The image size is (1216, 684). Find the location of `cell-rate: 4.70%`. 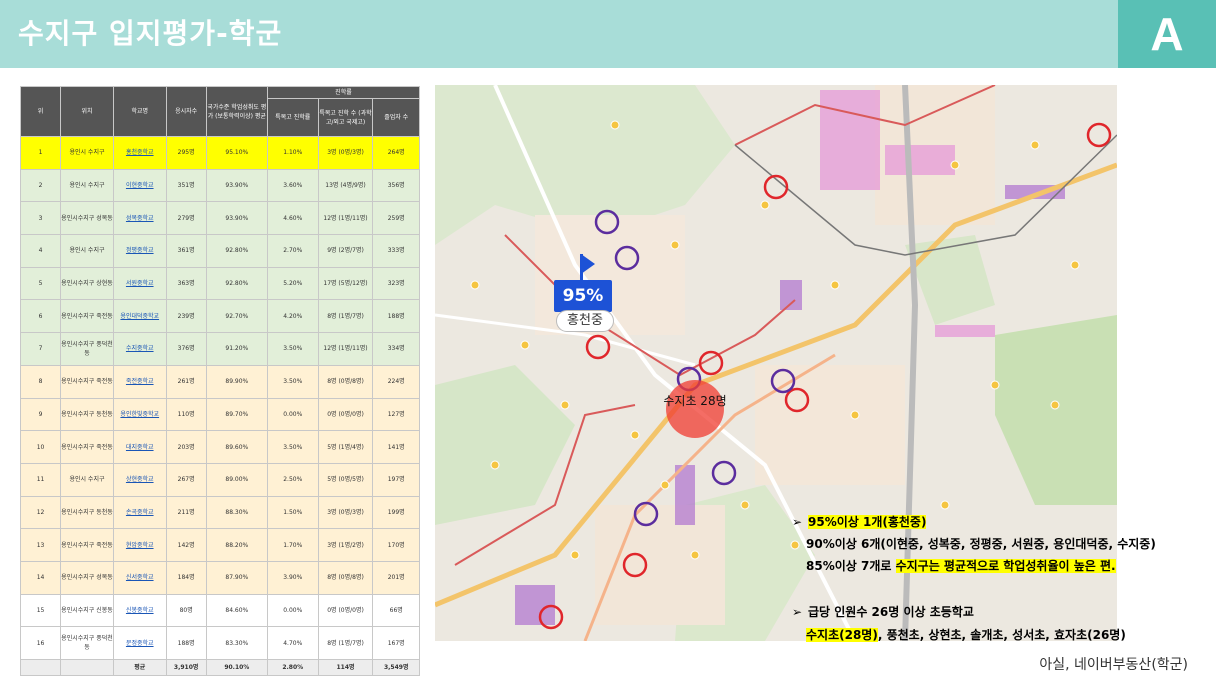

cell-rate: 4.70% is located at coordinates (292, 643).